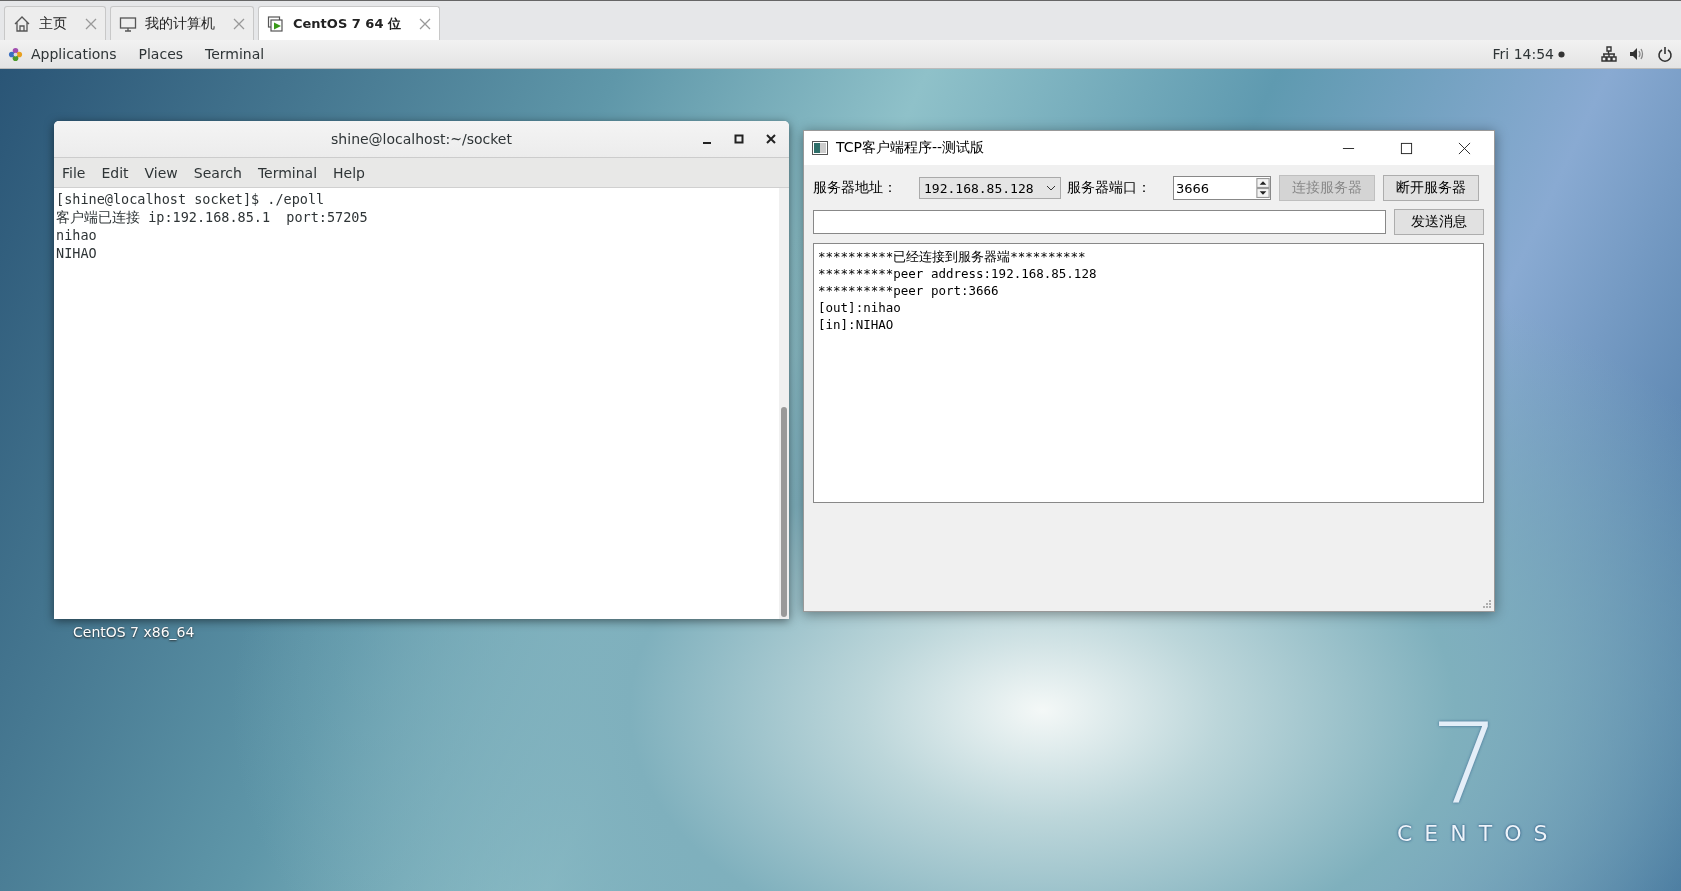 Image resolution: width=1681 pixels, height=891 pixels. I want to click on resize-grip-icon, so click(1487, 604).